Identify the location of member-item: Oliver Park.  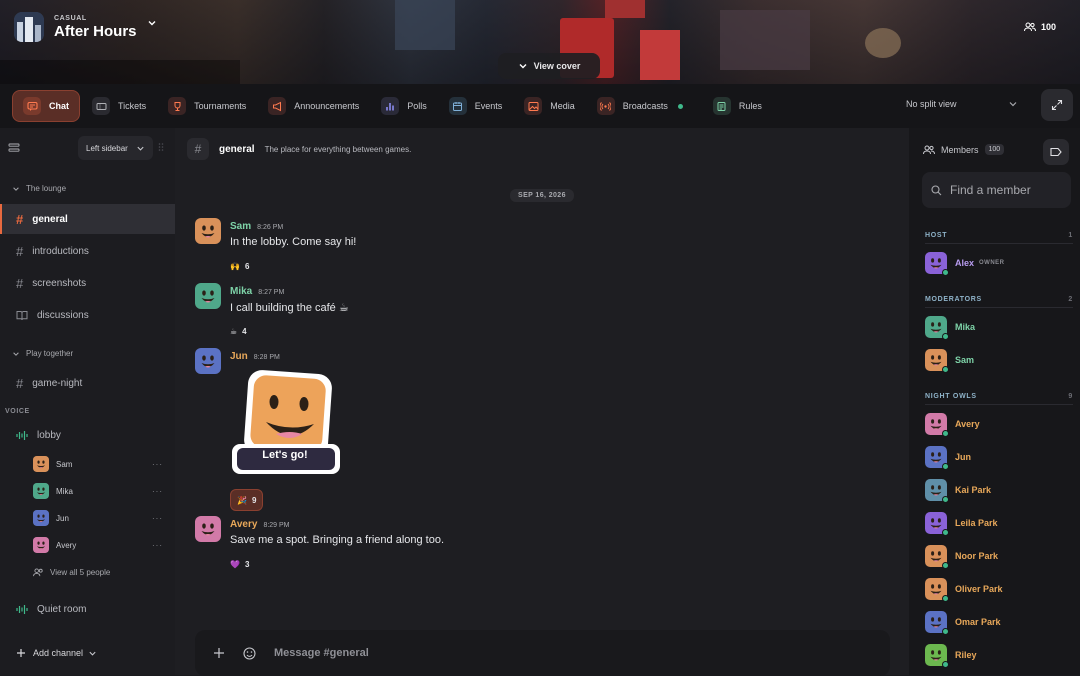
(964, 590).